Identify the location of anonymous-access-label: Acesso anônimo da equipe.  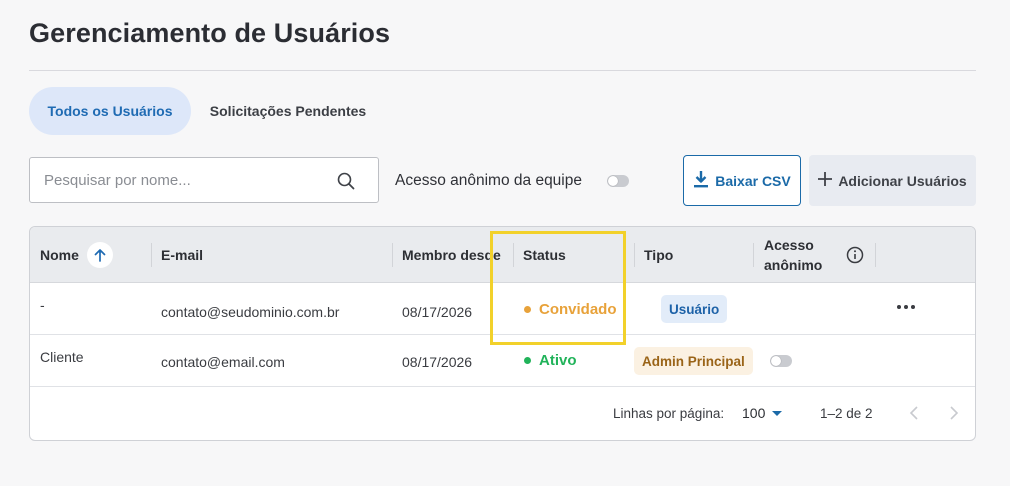
(488, 180).